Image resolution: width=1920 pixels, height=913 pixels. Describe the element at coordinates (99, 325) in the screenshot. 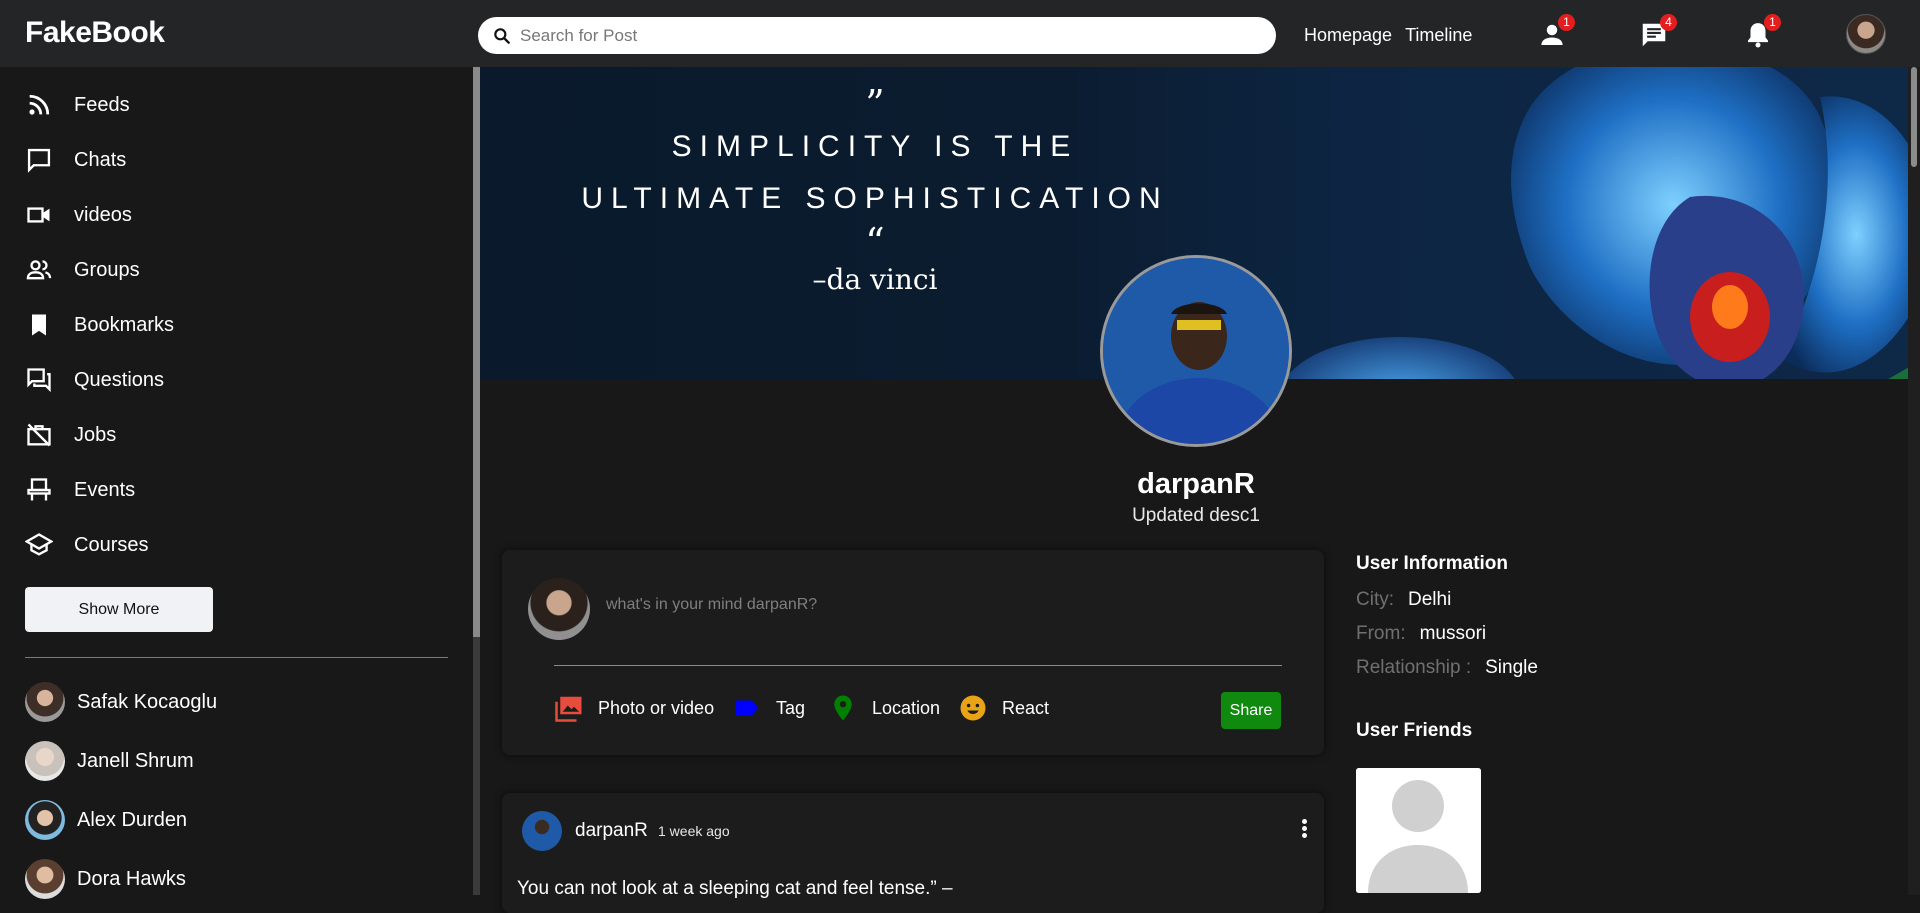

I see `sidebar-item-bookmarks: Bookmarks` at that location.